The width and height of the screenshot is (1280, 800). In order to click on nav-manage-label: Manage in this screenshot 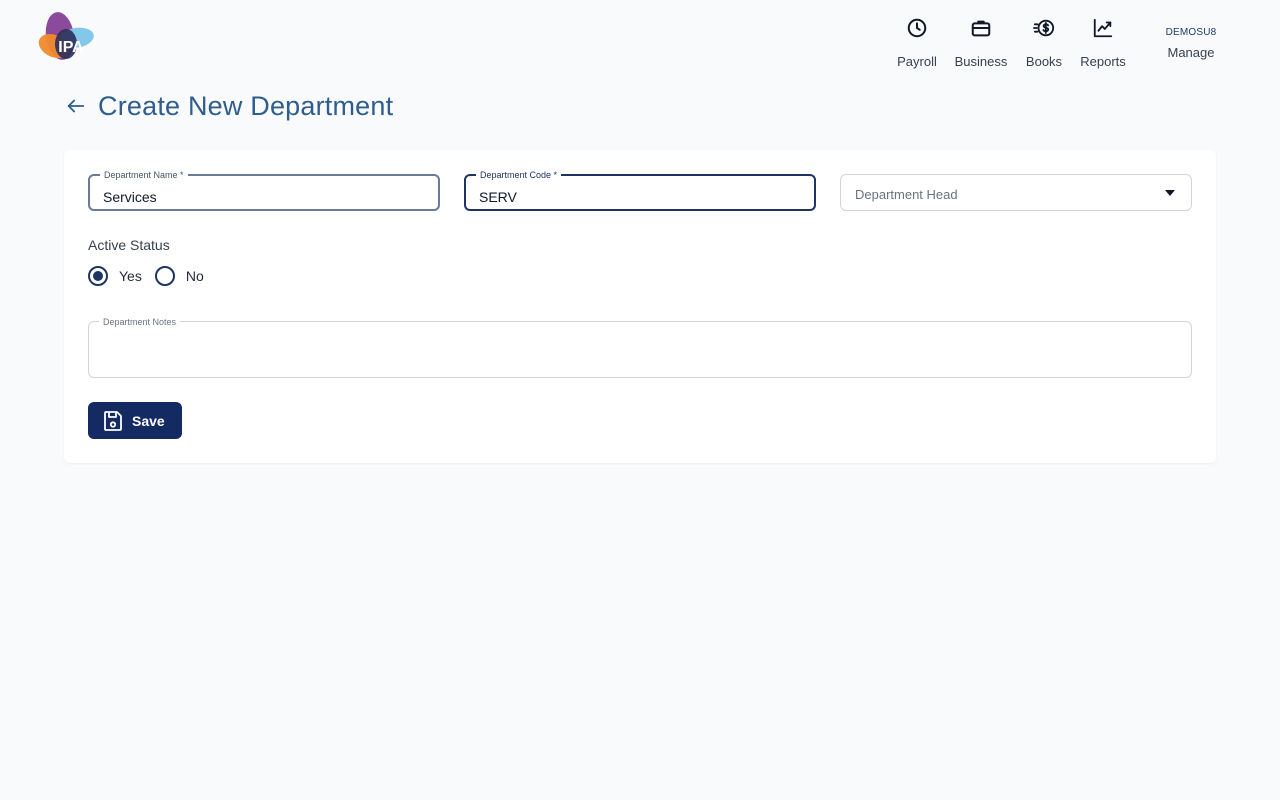, I will do `click(1191, 52)`.